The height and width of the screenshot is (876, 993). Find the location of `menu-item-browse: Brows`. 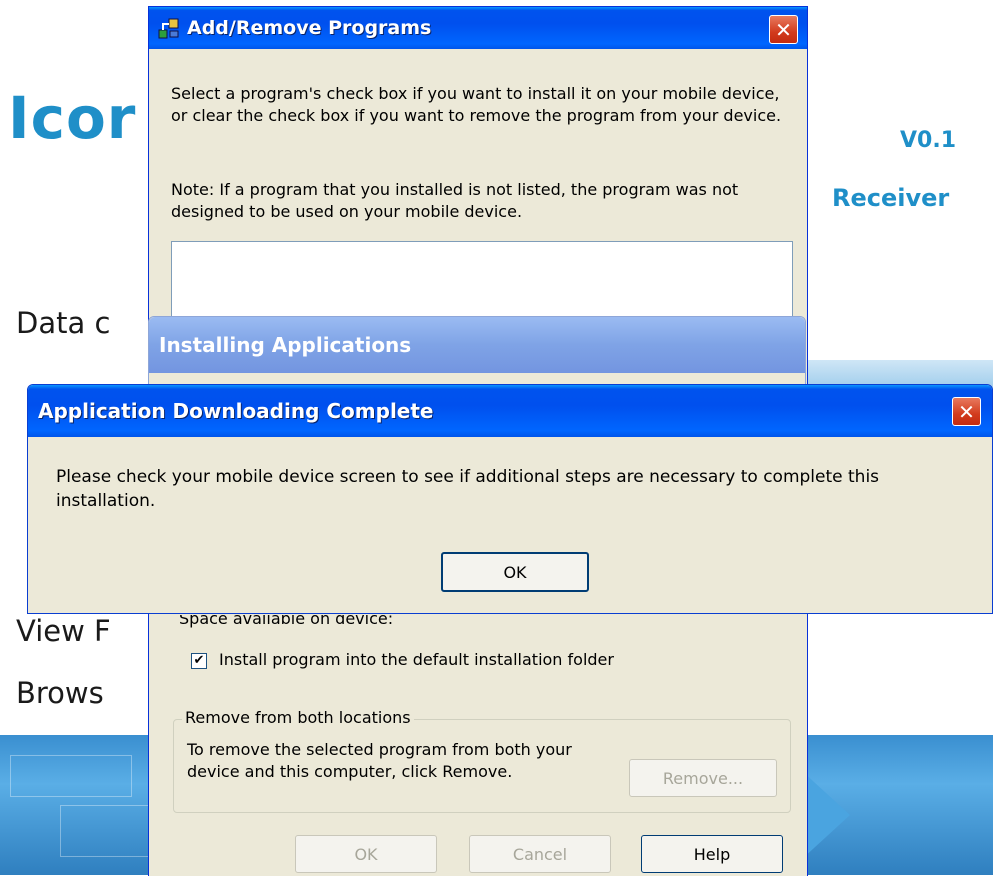

menu-item-browse: Brows is located at coordinates (60, 693).